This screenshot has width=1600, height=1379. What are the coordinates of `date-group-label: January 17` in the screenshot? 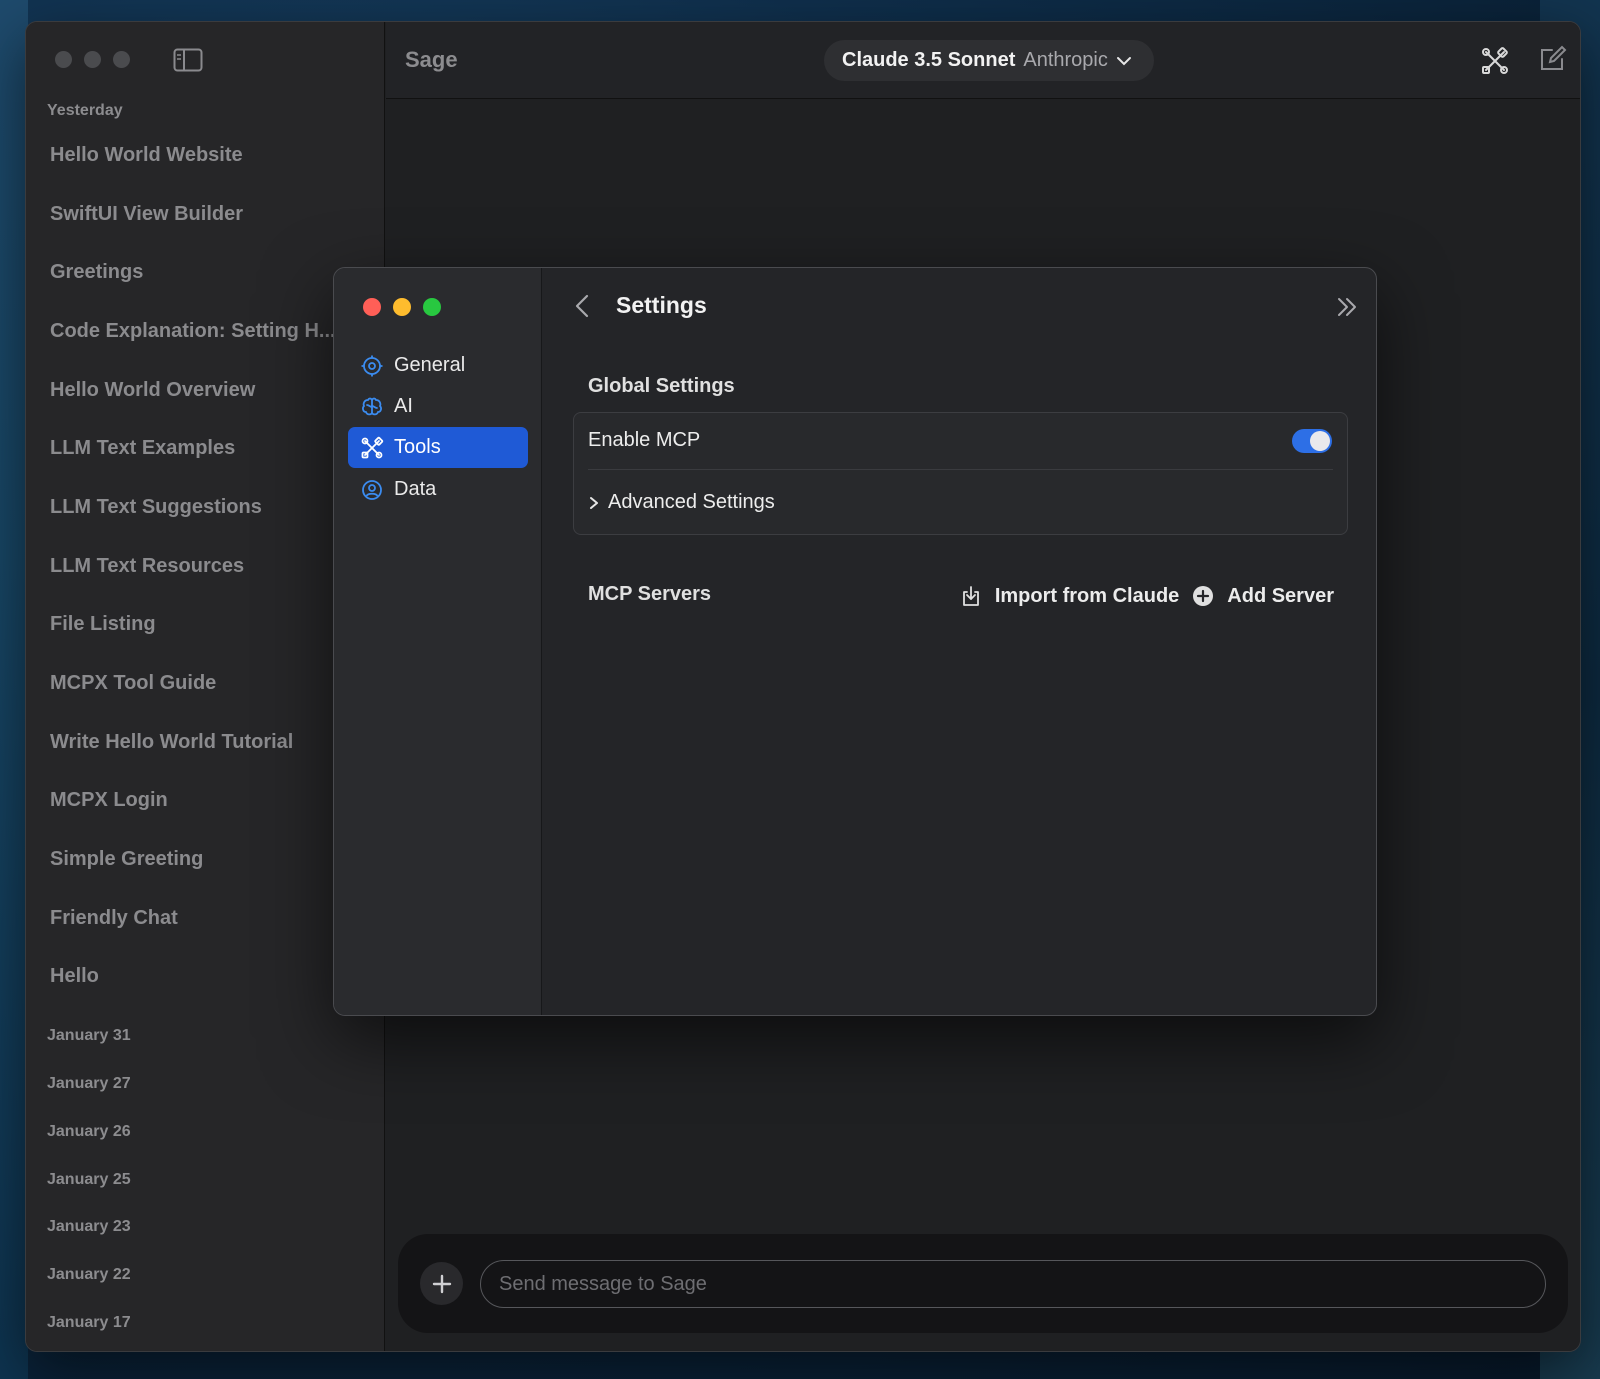 It's located at (89, 1323).